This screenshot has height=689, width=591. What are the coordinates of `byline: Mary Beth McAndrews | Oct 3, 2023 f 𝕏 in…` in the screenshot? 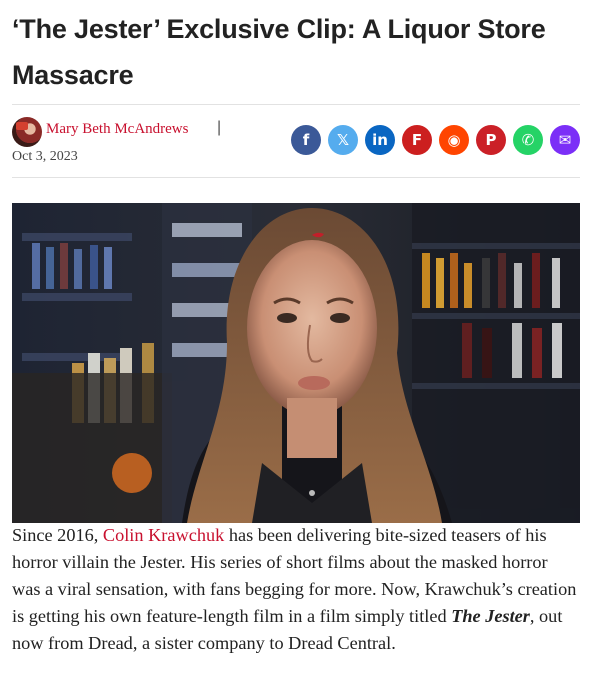 It's located at (296, 140).